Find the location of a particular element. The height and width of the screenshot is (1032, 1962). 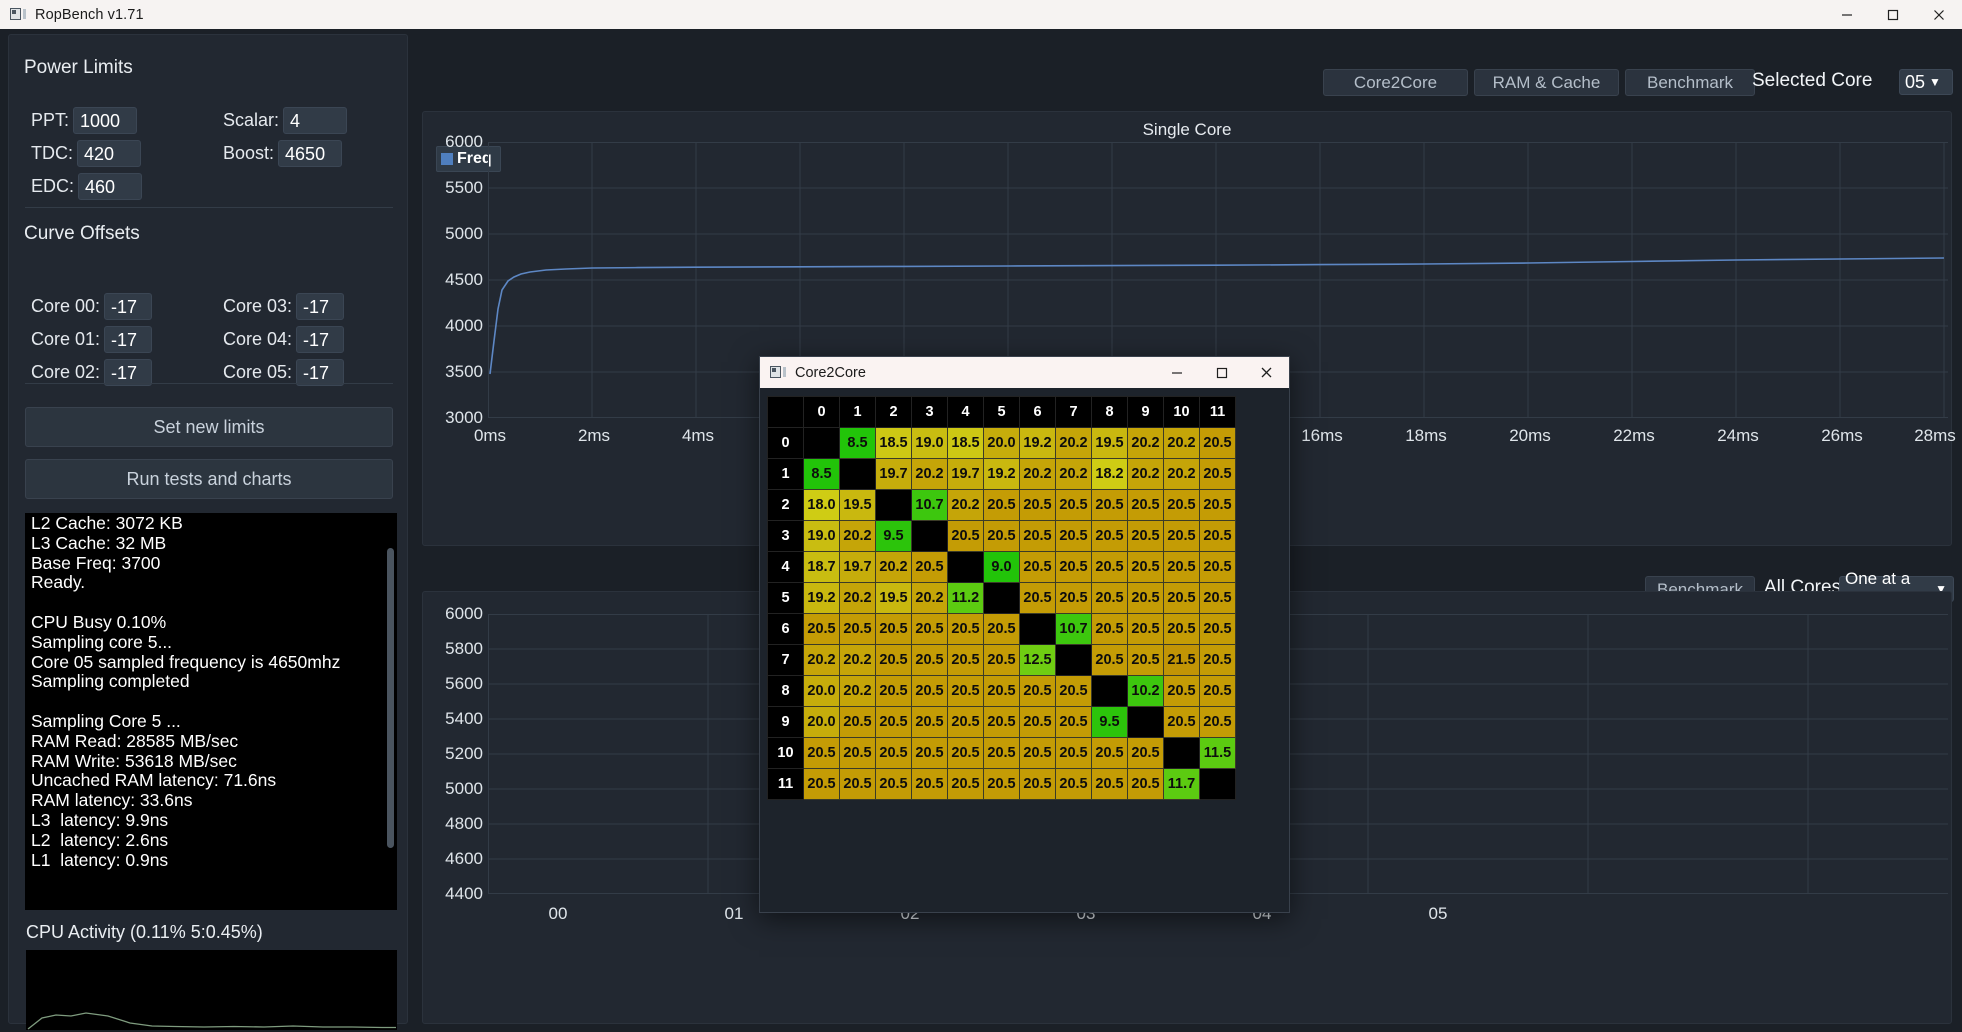

matrix-cell-9-5: 20.5 is located at coordinates (1001, 722).